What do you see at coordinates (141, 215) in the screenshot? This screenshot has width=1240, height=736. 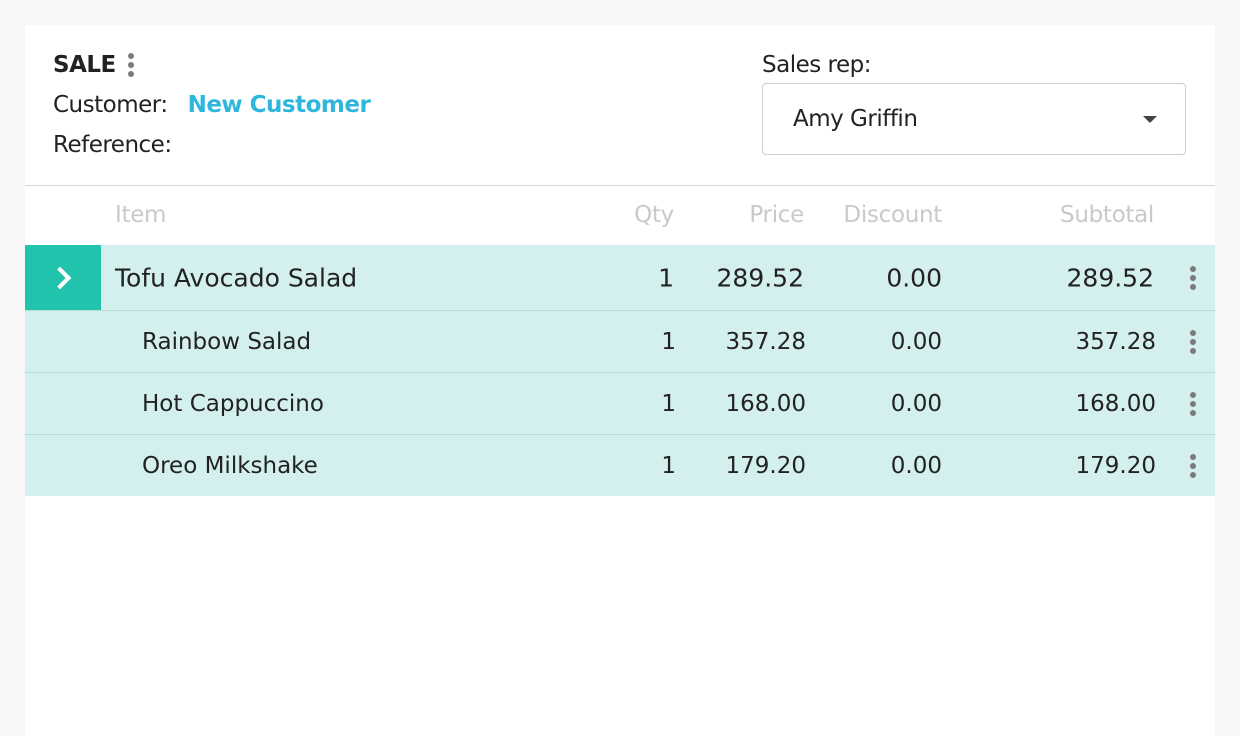 I see `column-header-item: Item` at bounding box center [141, 215].